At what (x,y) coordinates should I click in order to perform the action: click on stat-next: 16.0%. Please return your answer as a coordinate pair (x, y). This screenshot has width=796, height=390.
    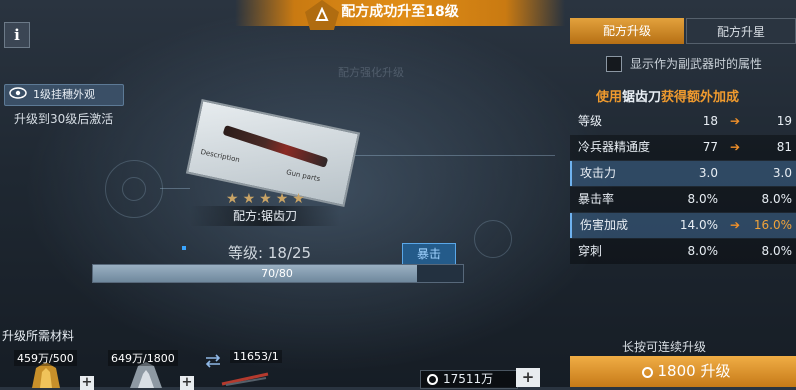
    Looking at the image, I should click on (772, 225).